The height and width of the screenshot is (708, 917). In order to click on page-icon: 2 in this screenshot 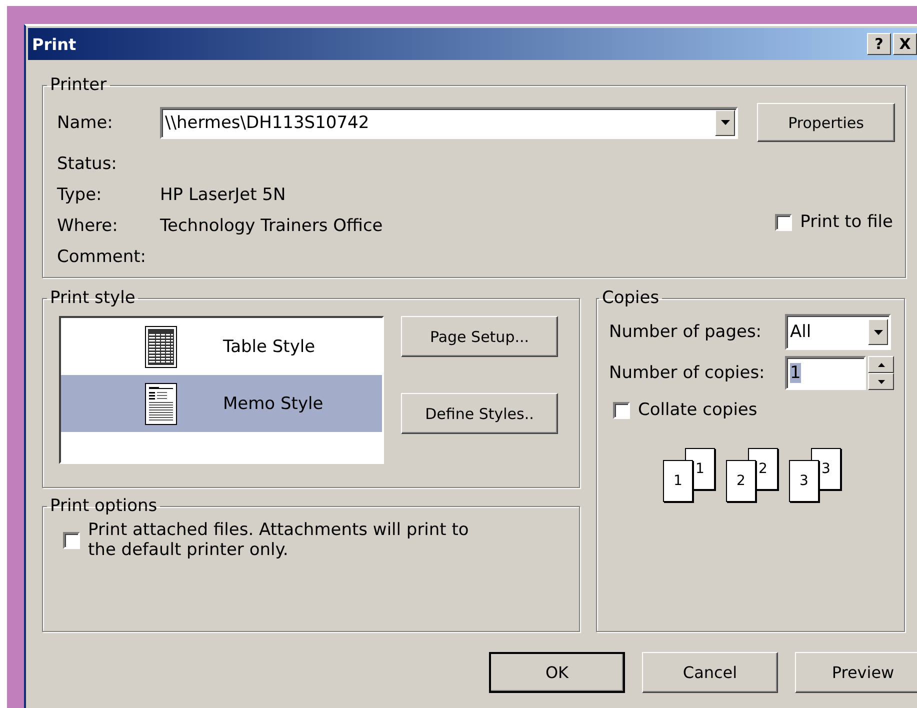, I will do `click(741, 481)`.